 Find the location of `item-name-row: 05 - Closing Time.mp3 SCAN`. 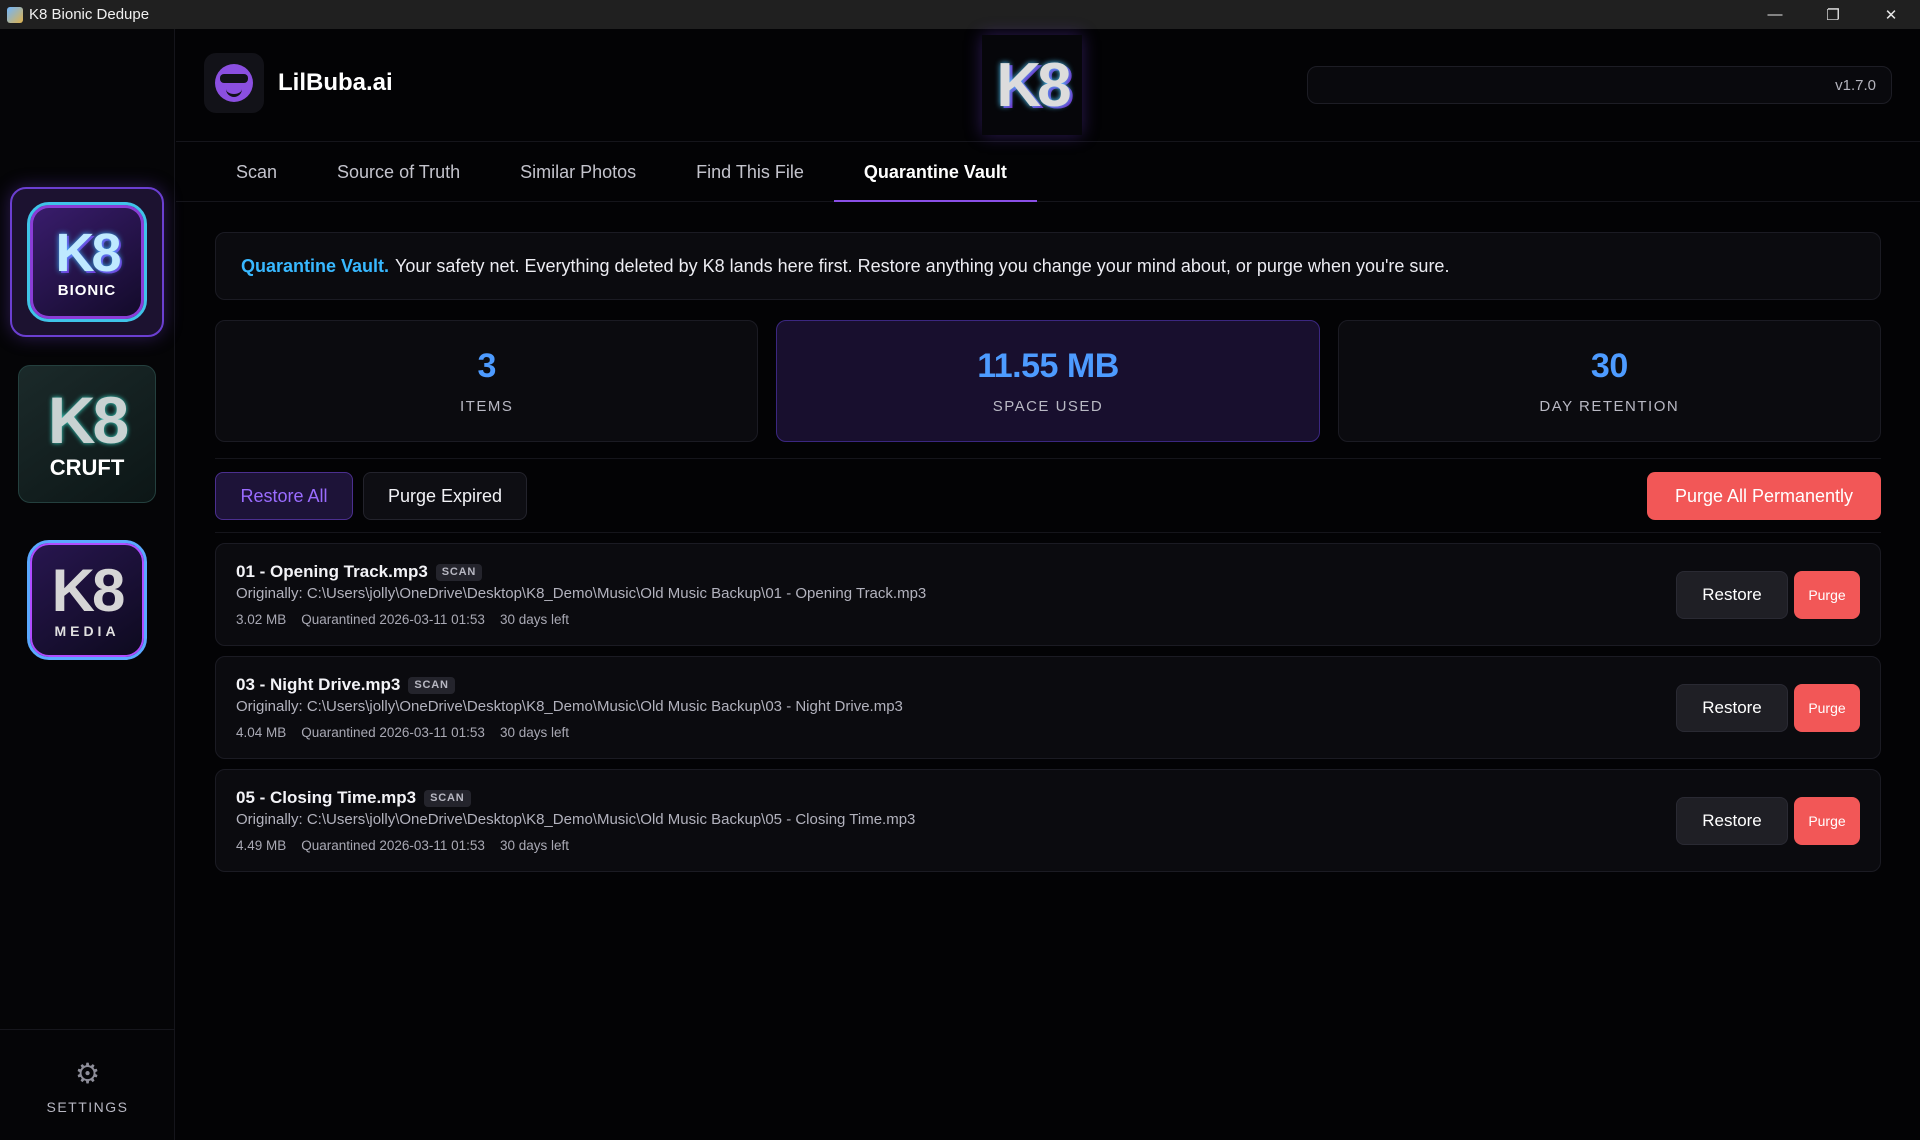

item-name-row: 05 - Closing Time.mp3 SCAN is located at coordinates (353, 798).